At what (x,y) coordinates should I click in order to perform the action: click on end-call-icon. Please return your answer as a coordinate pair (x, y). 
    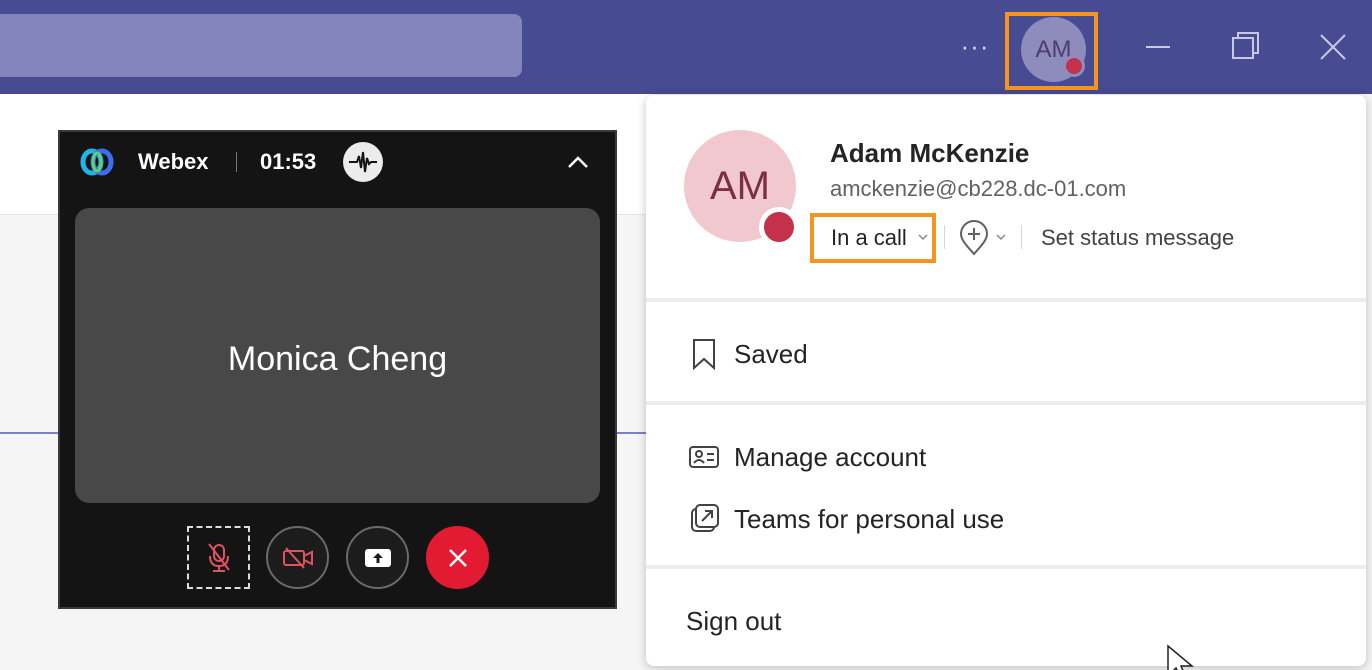
    Looking at the image, I should click on (457, 557).